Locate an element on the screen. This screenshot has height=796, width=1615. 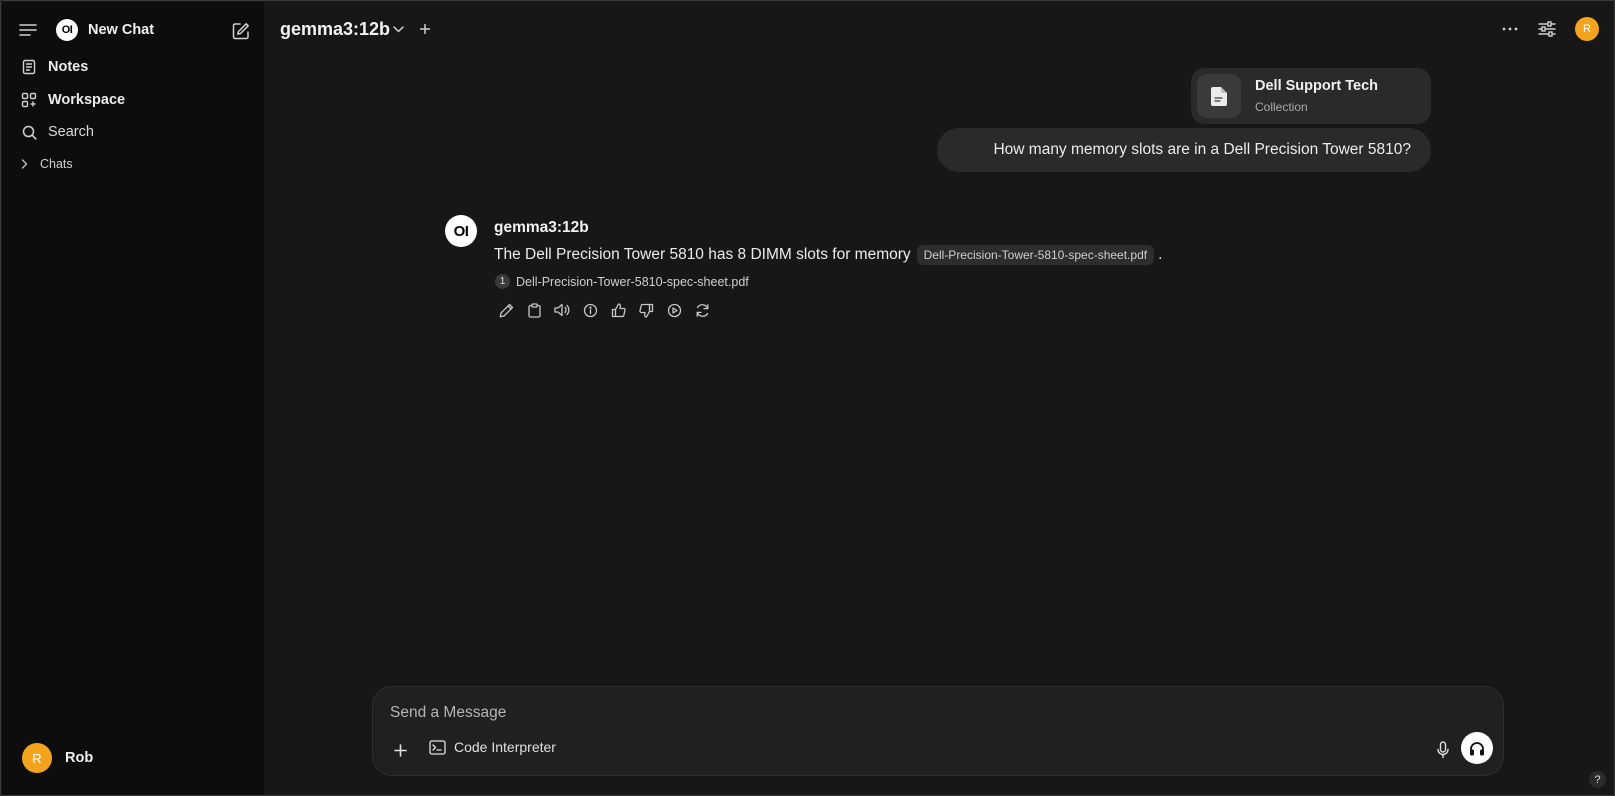
collection-text: Dell Support Tech Collection is located at coordinates (1316, 96).